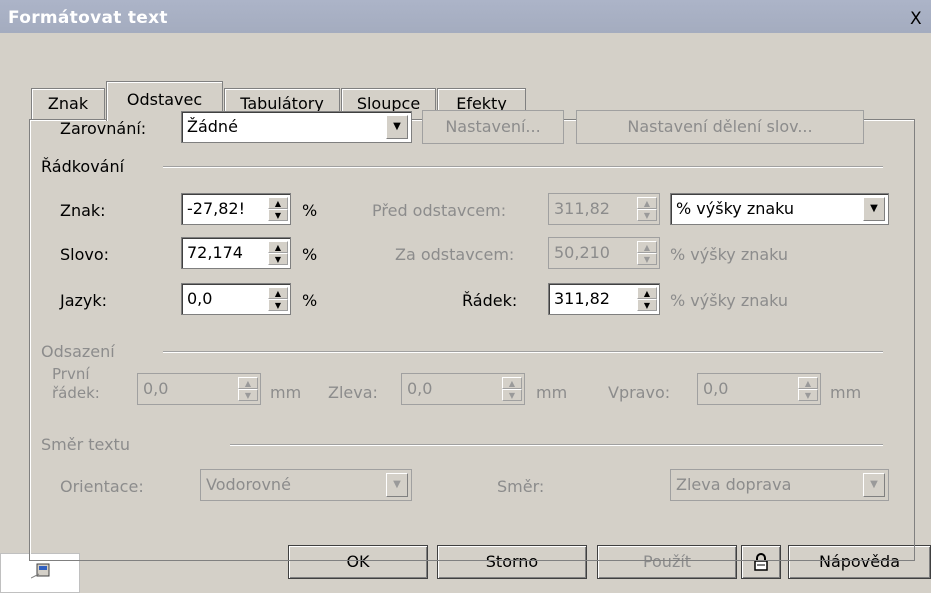 The image size is (931, 593). What do you see at coordinates (296, 127) in the screenshot?
I see `alignment-select: Žádné ▼` at bounding box center [296, 127].